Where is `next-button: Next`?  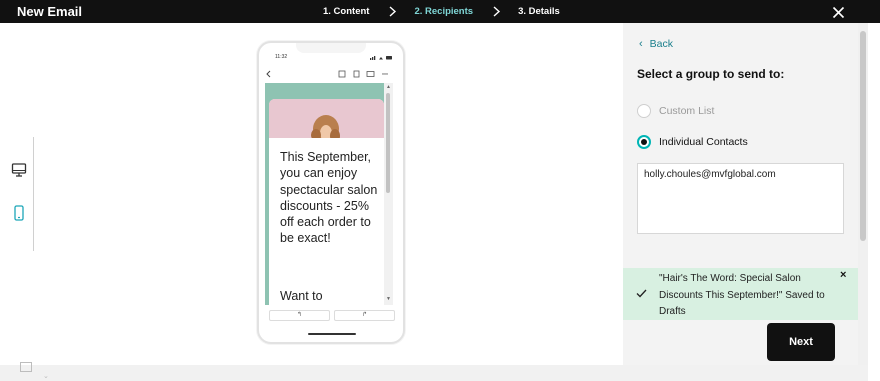 next-button: Next is located at coordinates (801, 342).